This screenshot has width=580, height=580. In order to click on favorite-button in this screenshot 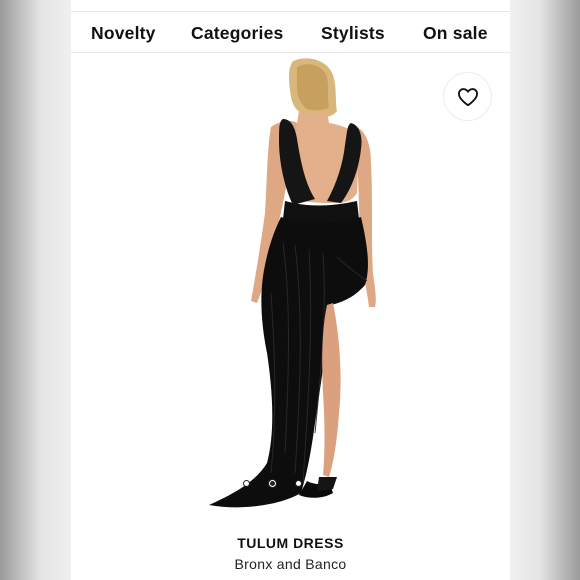, I will do `click(467, 96)`.